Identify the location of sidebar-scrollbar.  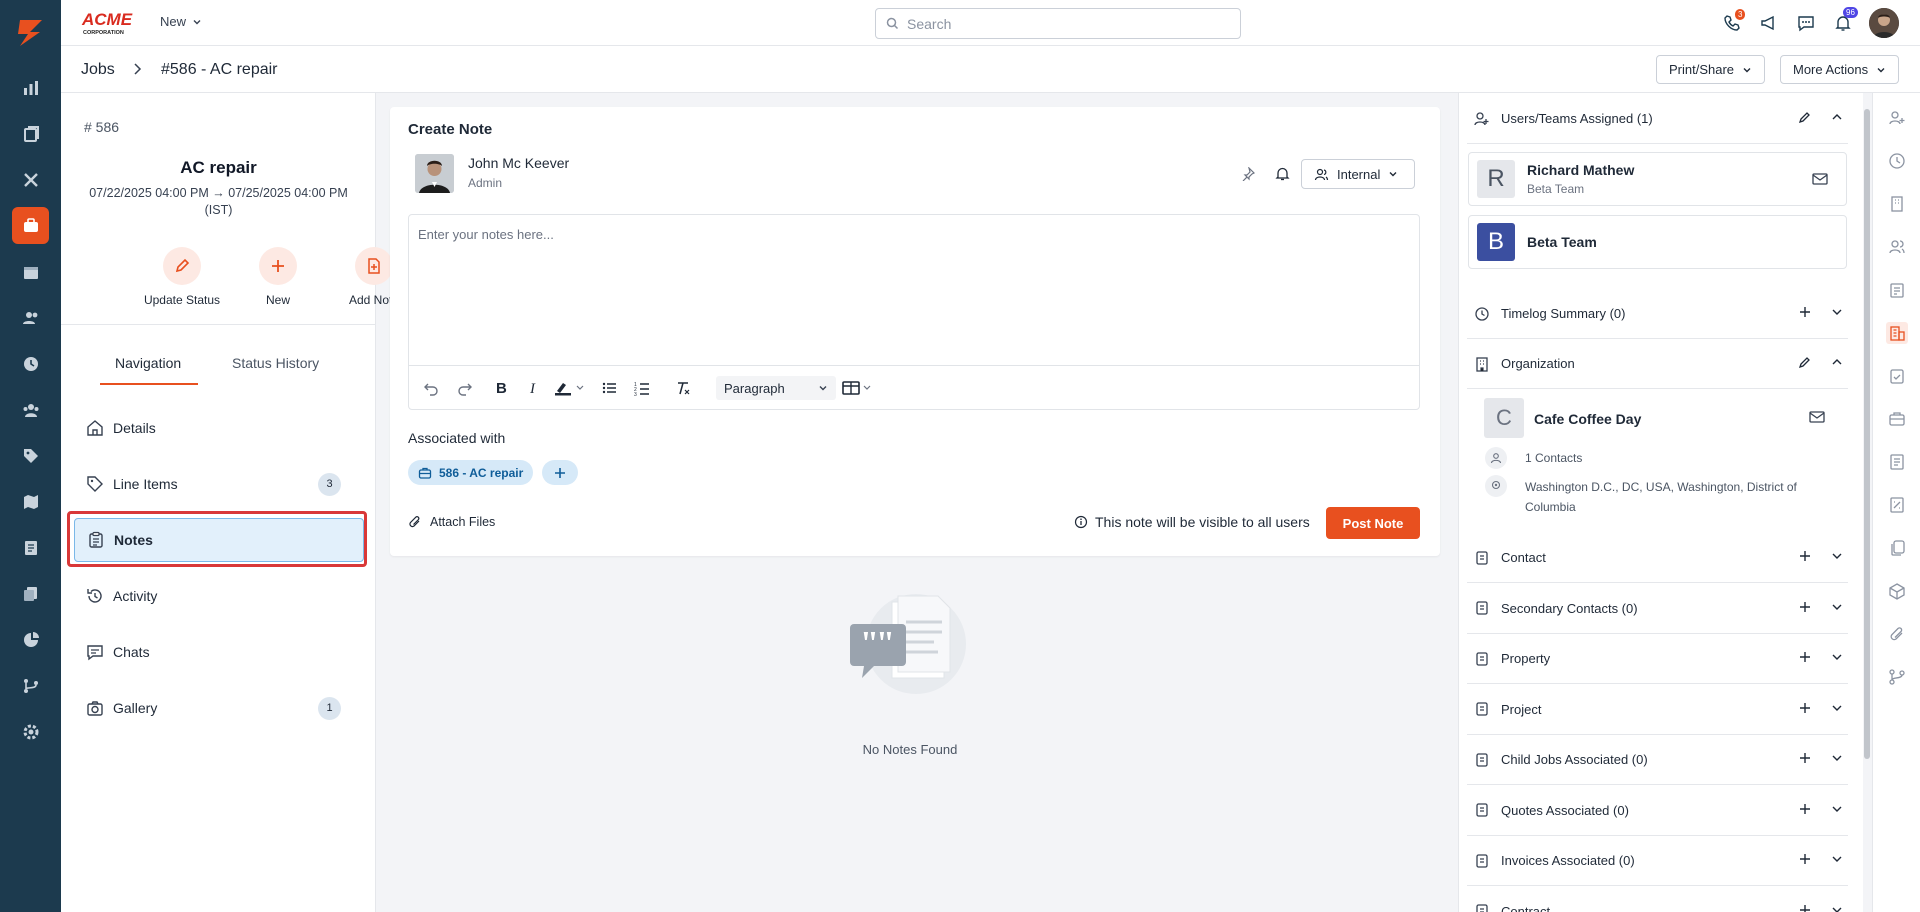
(1867, 502).